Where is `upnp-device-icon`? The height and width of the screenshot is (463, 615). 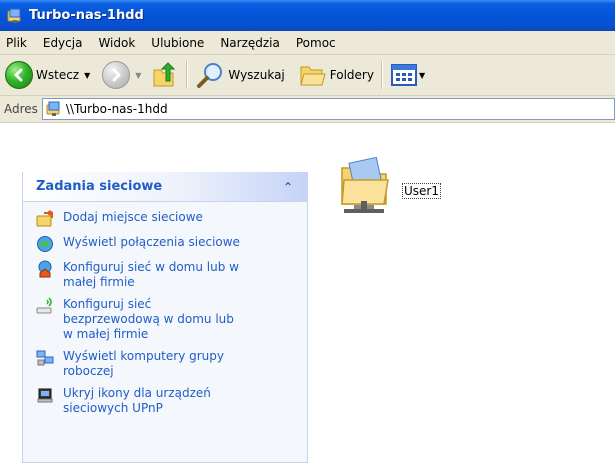 upnp-device-icon is located at coordinates (45, 395).